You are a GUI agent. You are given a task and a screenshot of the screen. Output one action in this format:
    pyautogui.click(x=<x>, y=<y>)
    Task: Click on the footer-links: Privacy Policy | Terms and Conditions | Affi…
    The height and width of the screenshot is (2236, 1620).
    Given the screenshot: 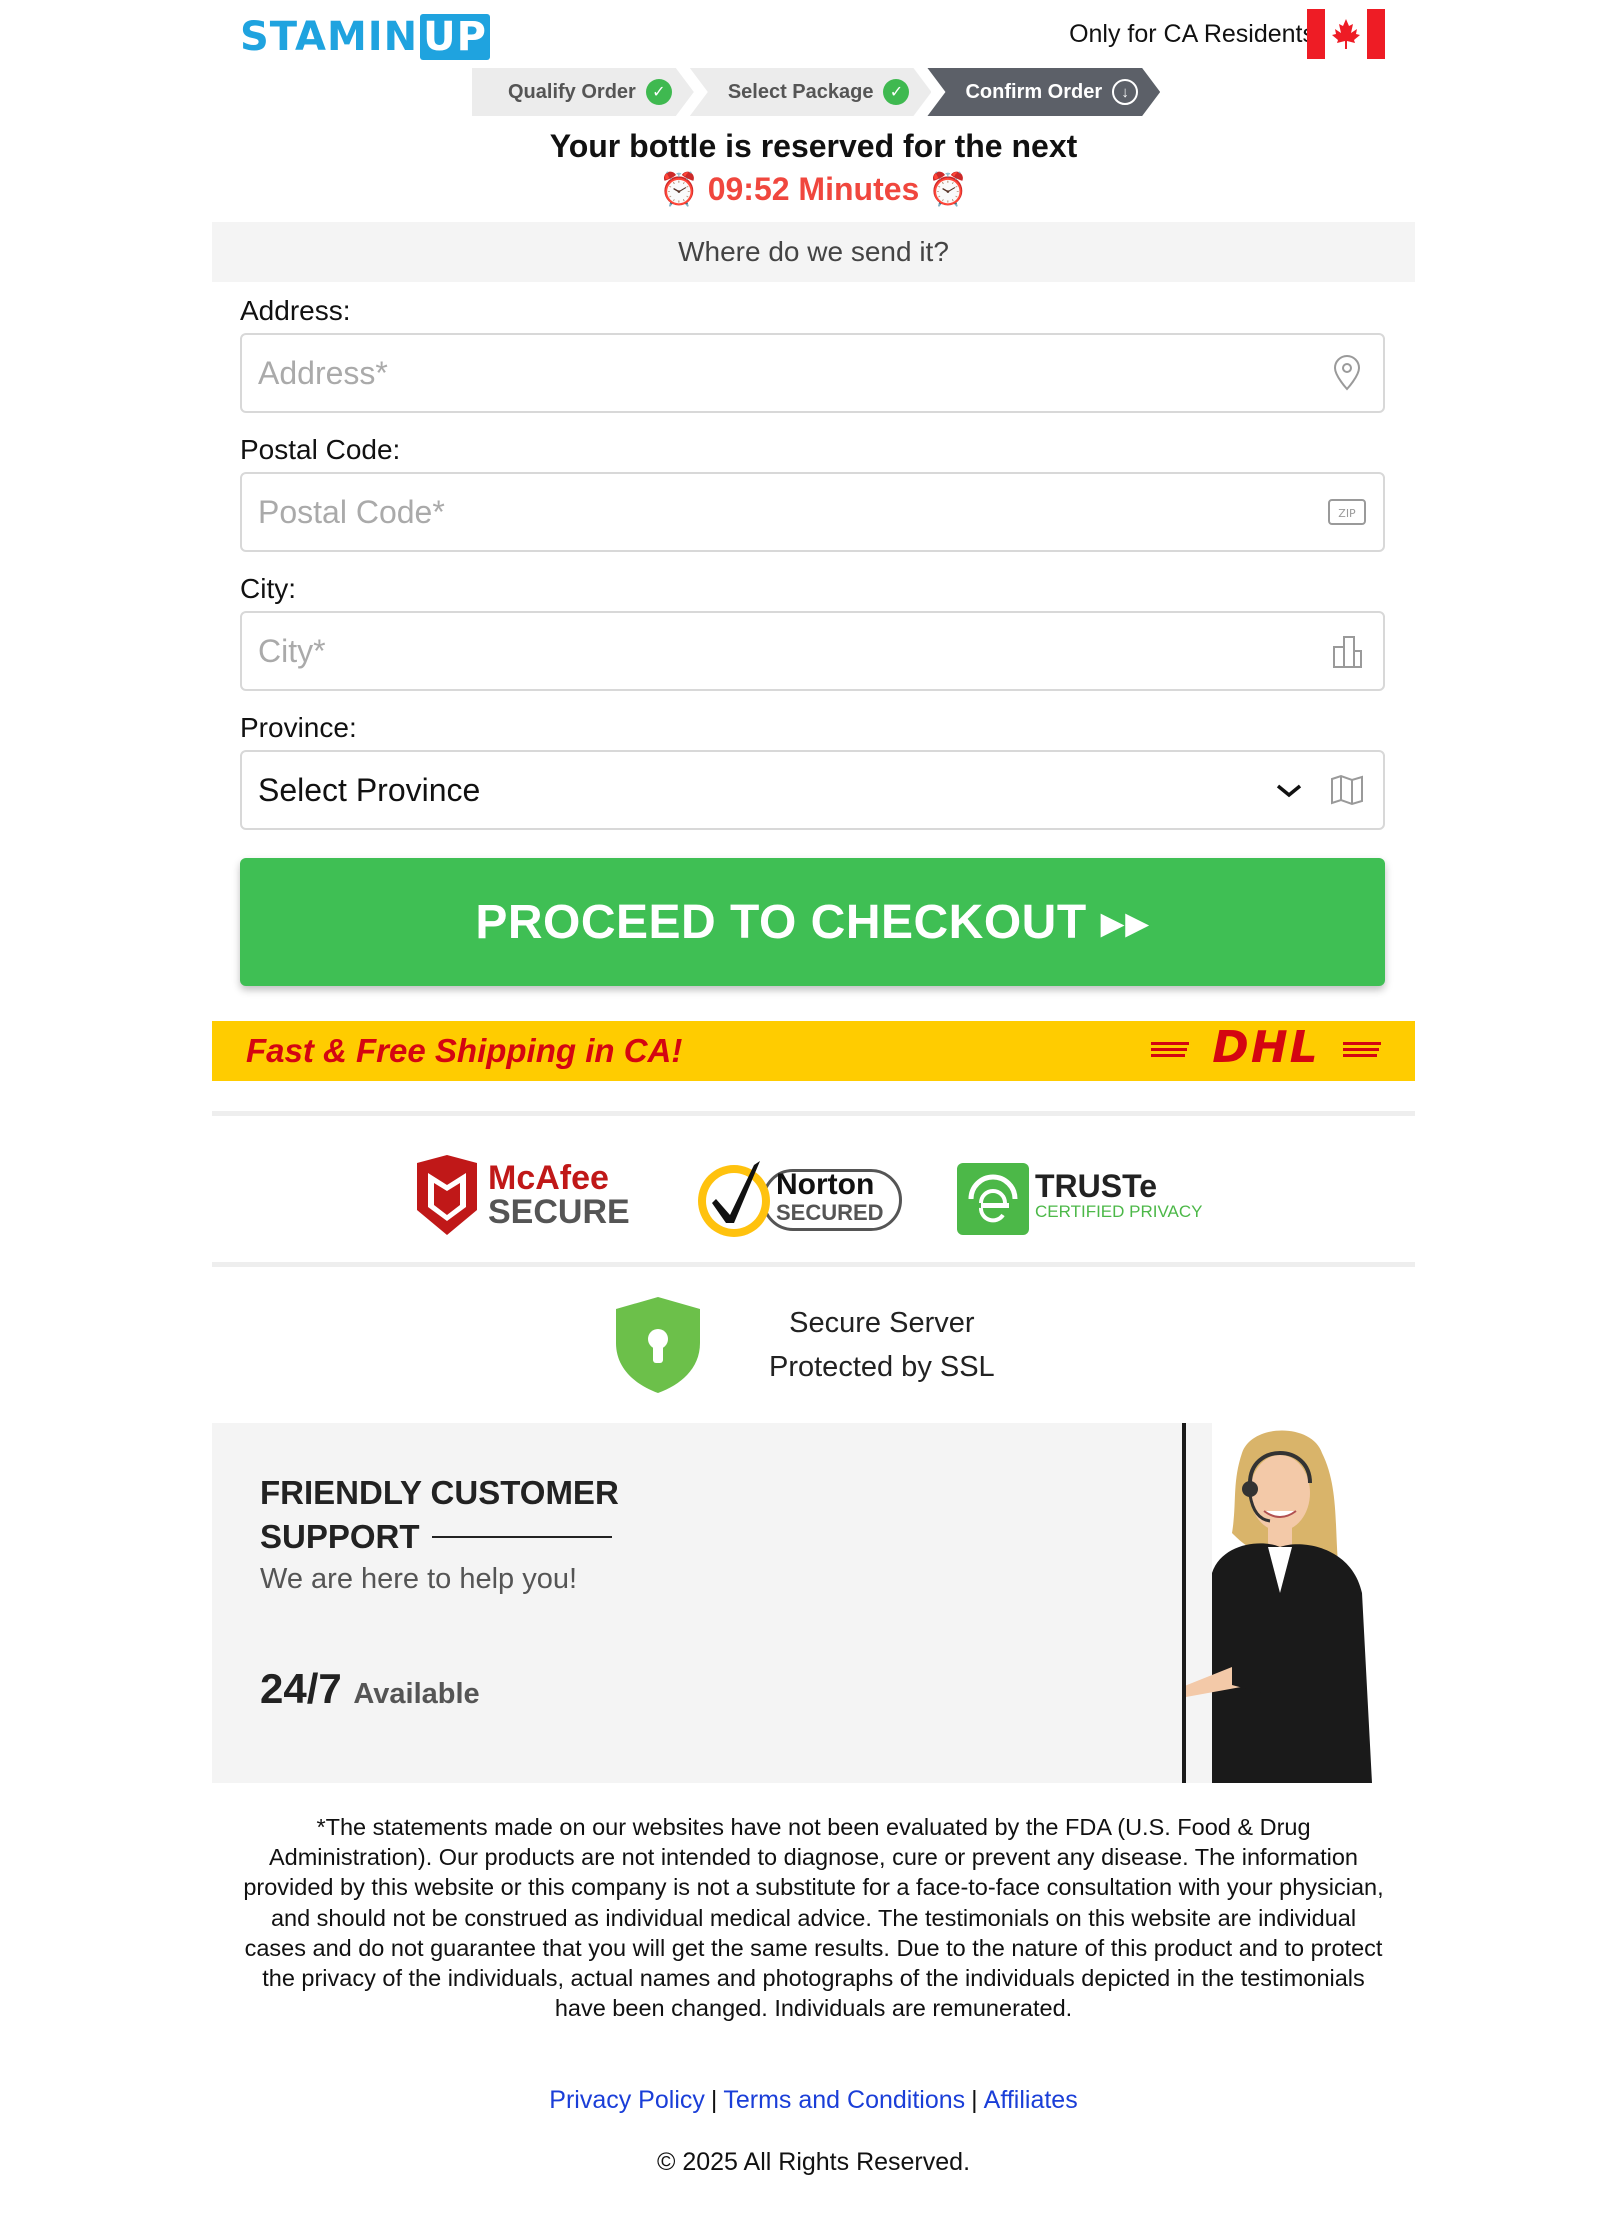 What is the action you would take?
    pyautogui.click(x=813, y=2100)
    